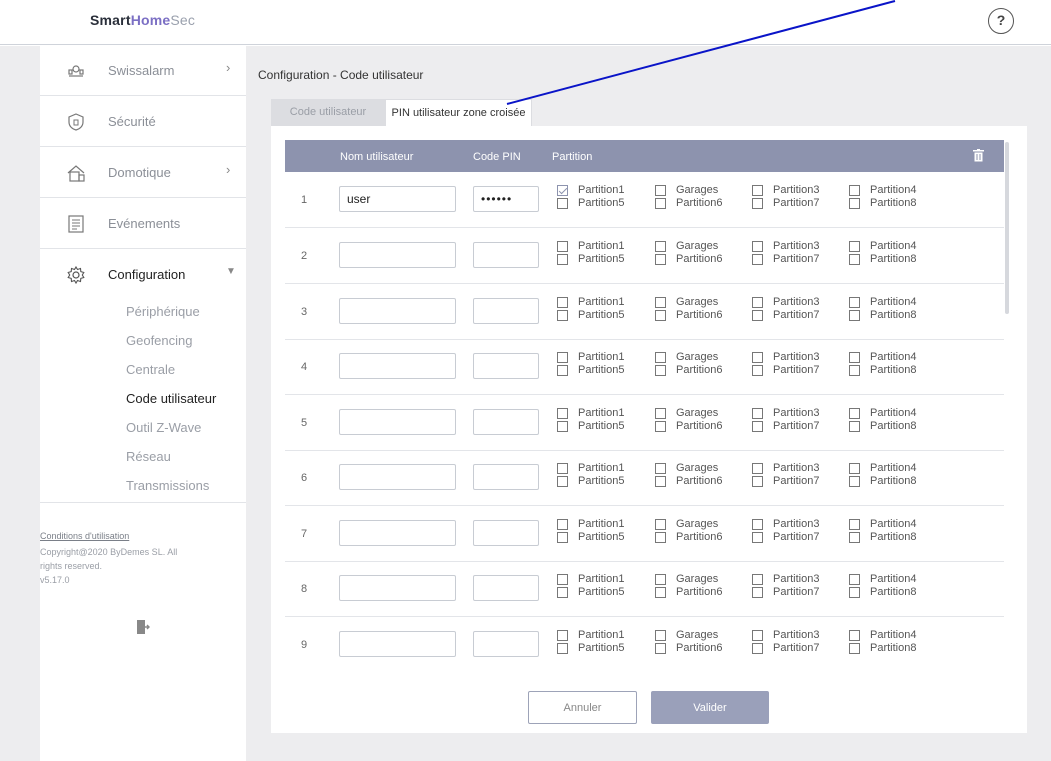  I want to click on logout-icon, so click(143, 627).